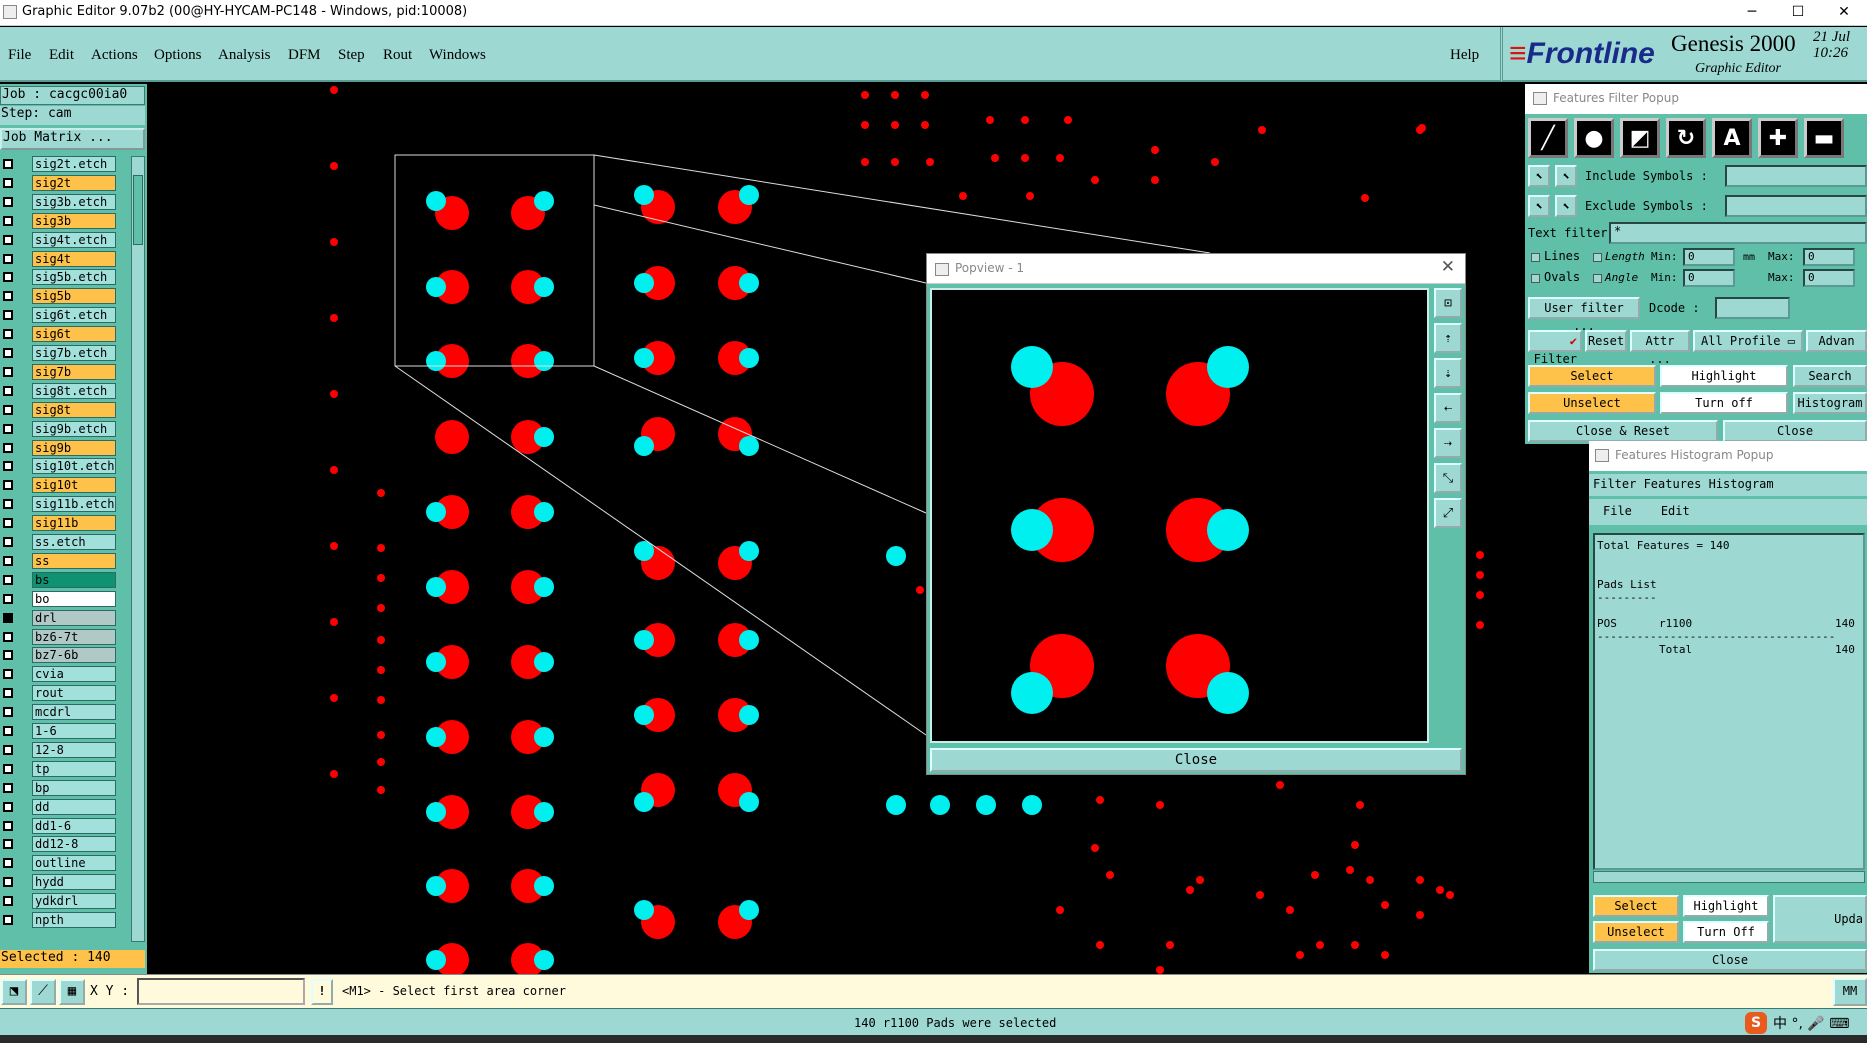 Image resolution: width=1867 pixels, height=1043 pixels. What do you see at coordinates (61, 55) in the screenshot?
I see `menu-edit: Edit` at bounding box center [61, 55].